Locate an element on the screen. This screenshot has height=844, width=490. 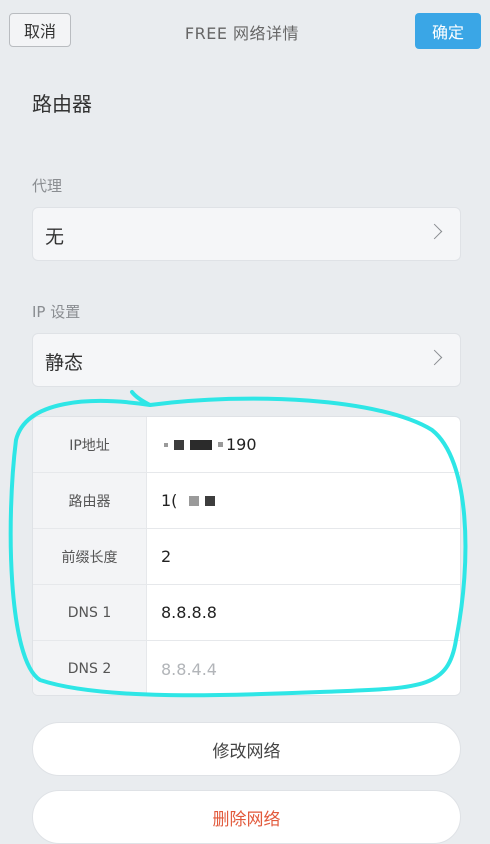
top-bar: 取消 FREE 网络详情 确定 is located at coordinates (245, 33).